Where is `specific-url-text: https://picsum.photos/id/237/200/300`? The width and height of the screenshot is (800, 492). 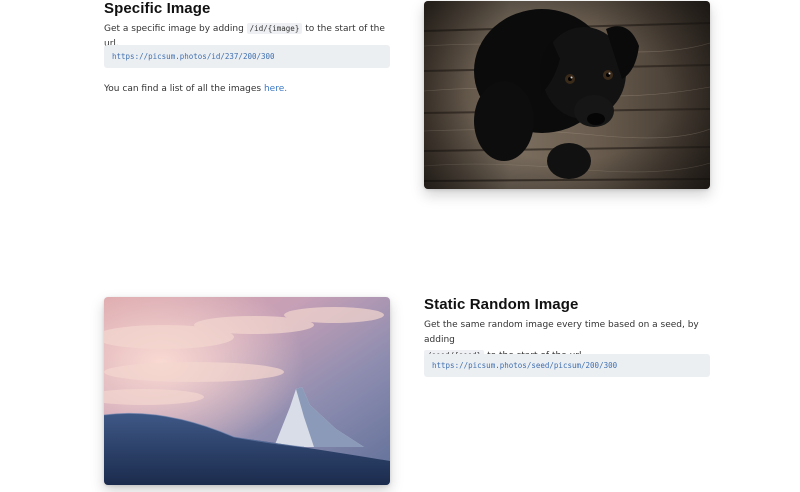 specific-url-text: https://picsum.photos/id/237/200/300 is located at coordinates (193, 56).